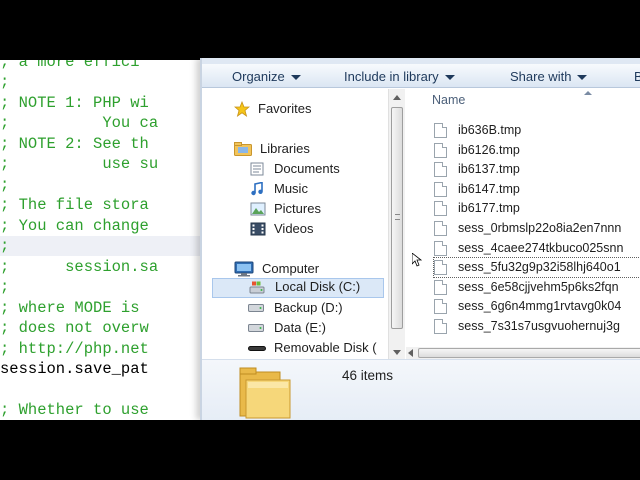  Describe the element at coordinates (537, 130) in the screenshot. I see `file-row: ib636B.tmp` at that location.